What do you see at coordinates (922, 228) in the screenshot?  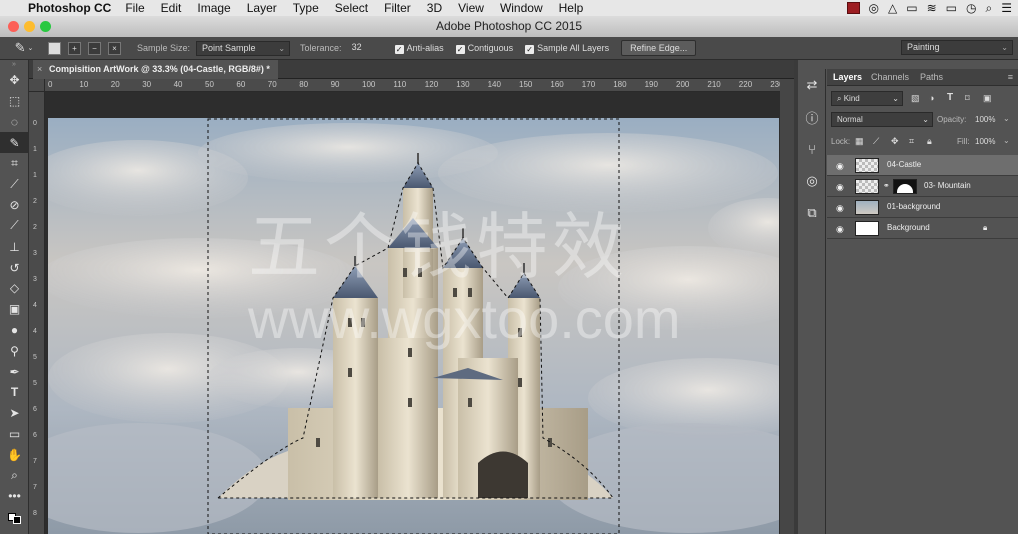 I see `layer-row: ◉ Background 🔒︎` at bounding box center [922, 228].